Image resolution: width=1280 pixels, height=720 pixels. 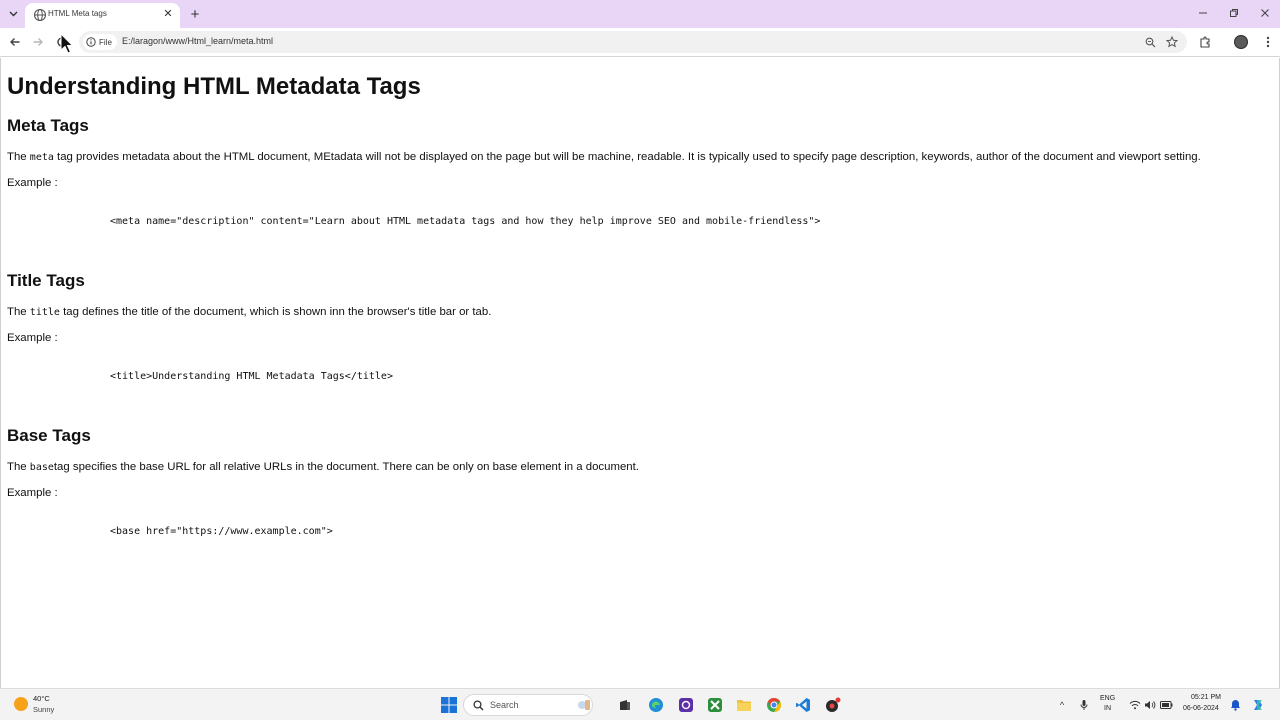 I want to click on search-label: Search, so click(x=504, y=705).